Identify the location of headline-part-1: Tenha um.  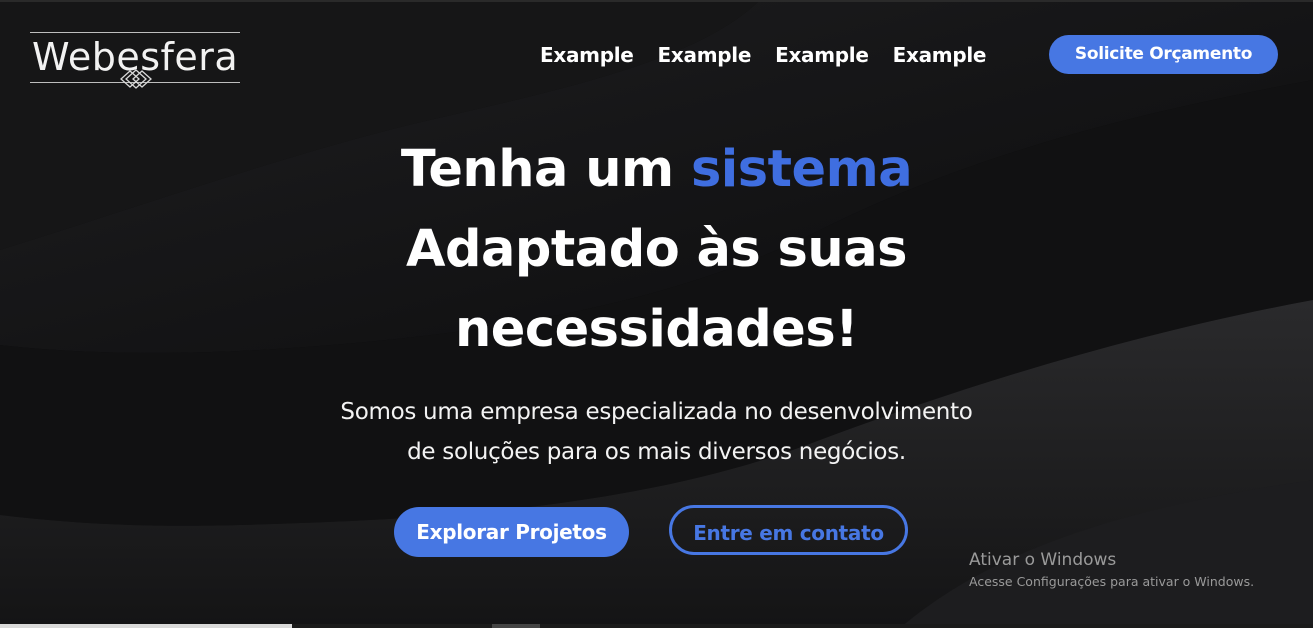
(537, 169).